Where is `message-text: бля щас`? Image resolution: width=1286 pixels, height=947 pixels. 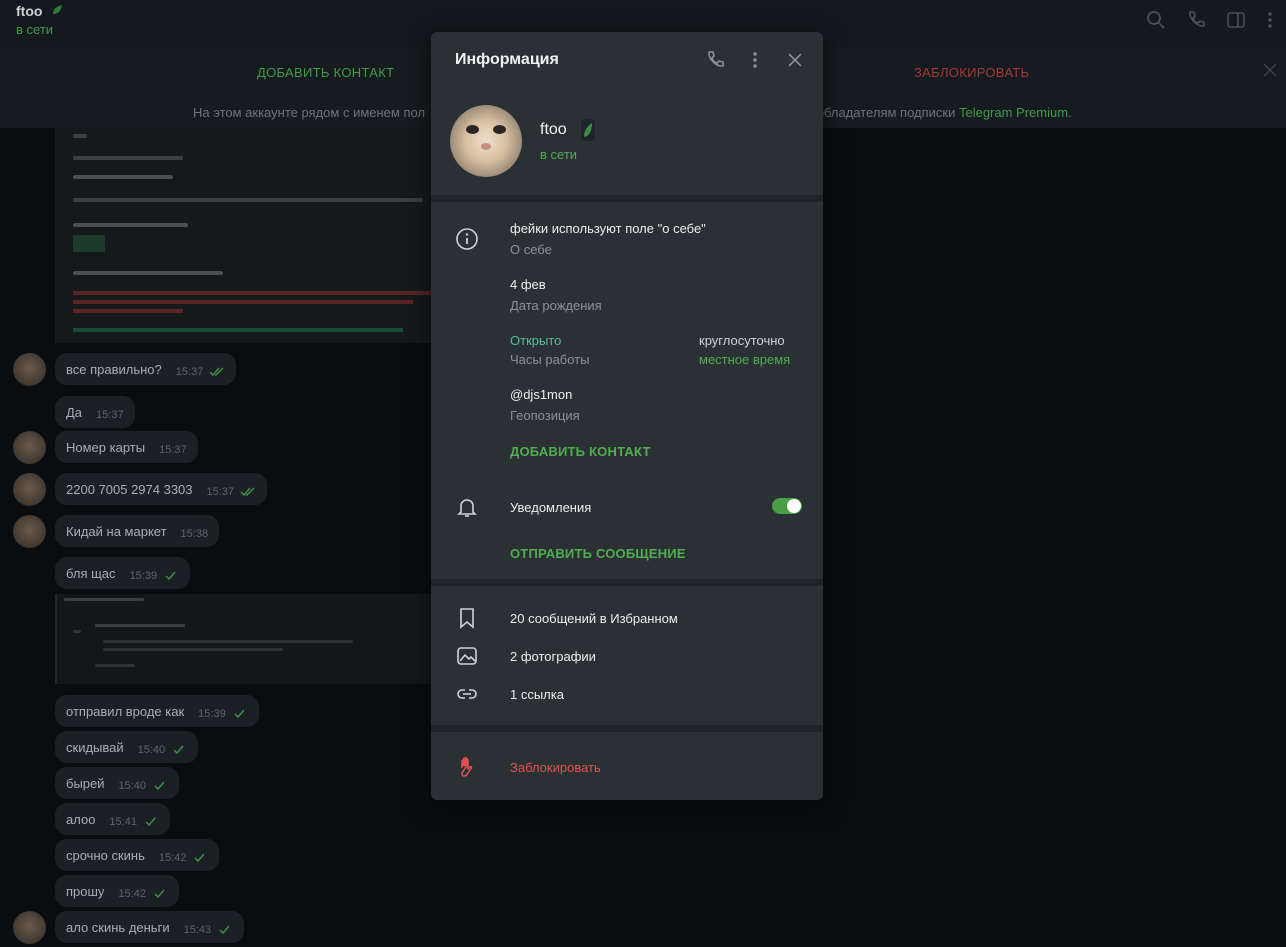 message-text: бля щас is located at coordinates (91, 573).